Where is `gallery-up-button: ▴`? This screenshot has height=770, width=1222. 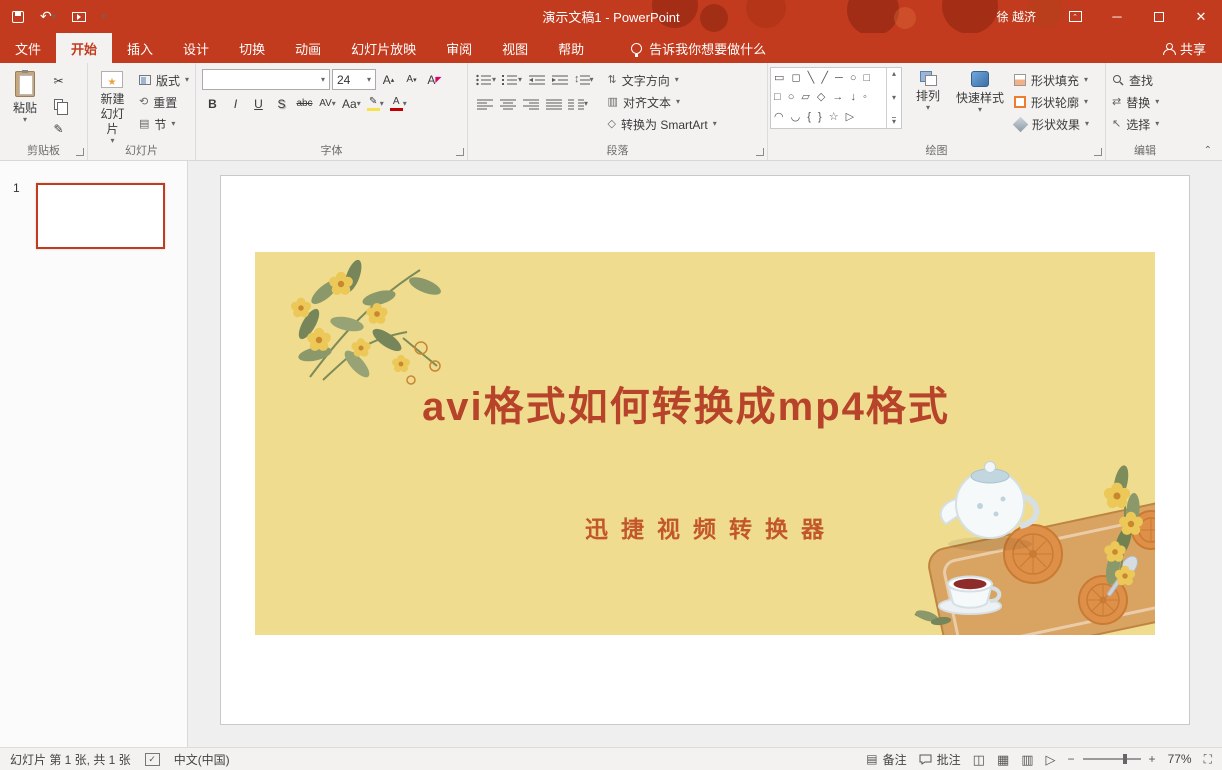
gallery-up-button: ▴ is located at coordinates (894, 74).